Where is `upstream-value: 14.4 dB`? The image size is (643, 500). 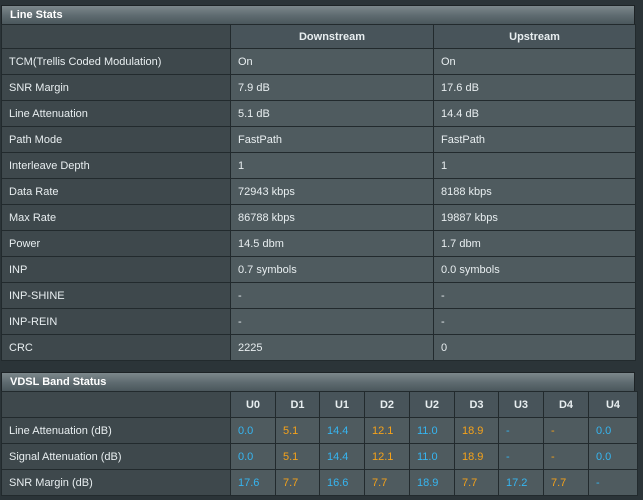
upstream-value: 14.4 dB is located at coordinates (534, 113).